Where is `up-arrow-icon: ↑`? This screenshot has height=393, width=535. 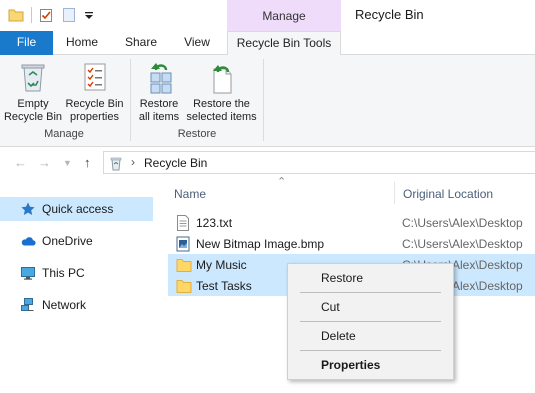 up-arrow-icon: ↑ is located at coordinates (87, 162).